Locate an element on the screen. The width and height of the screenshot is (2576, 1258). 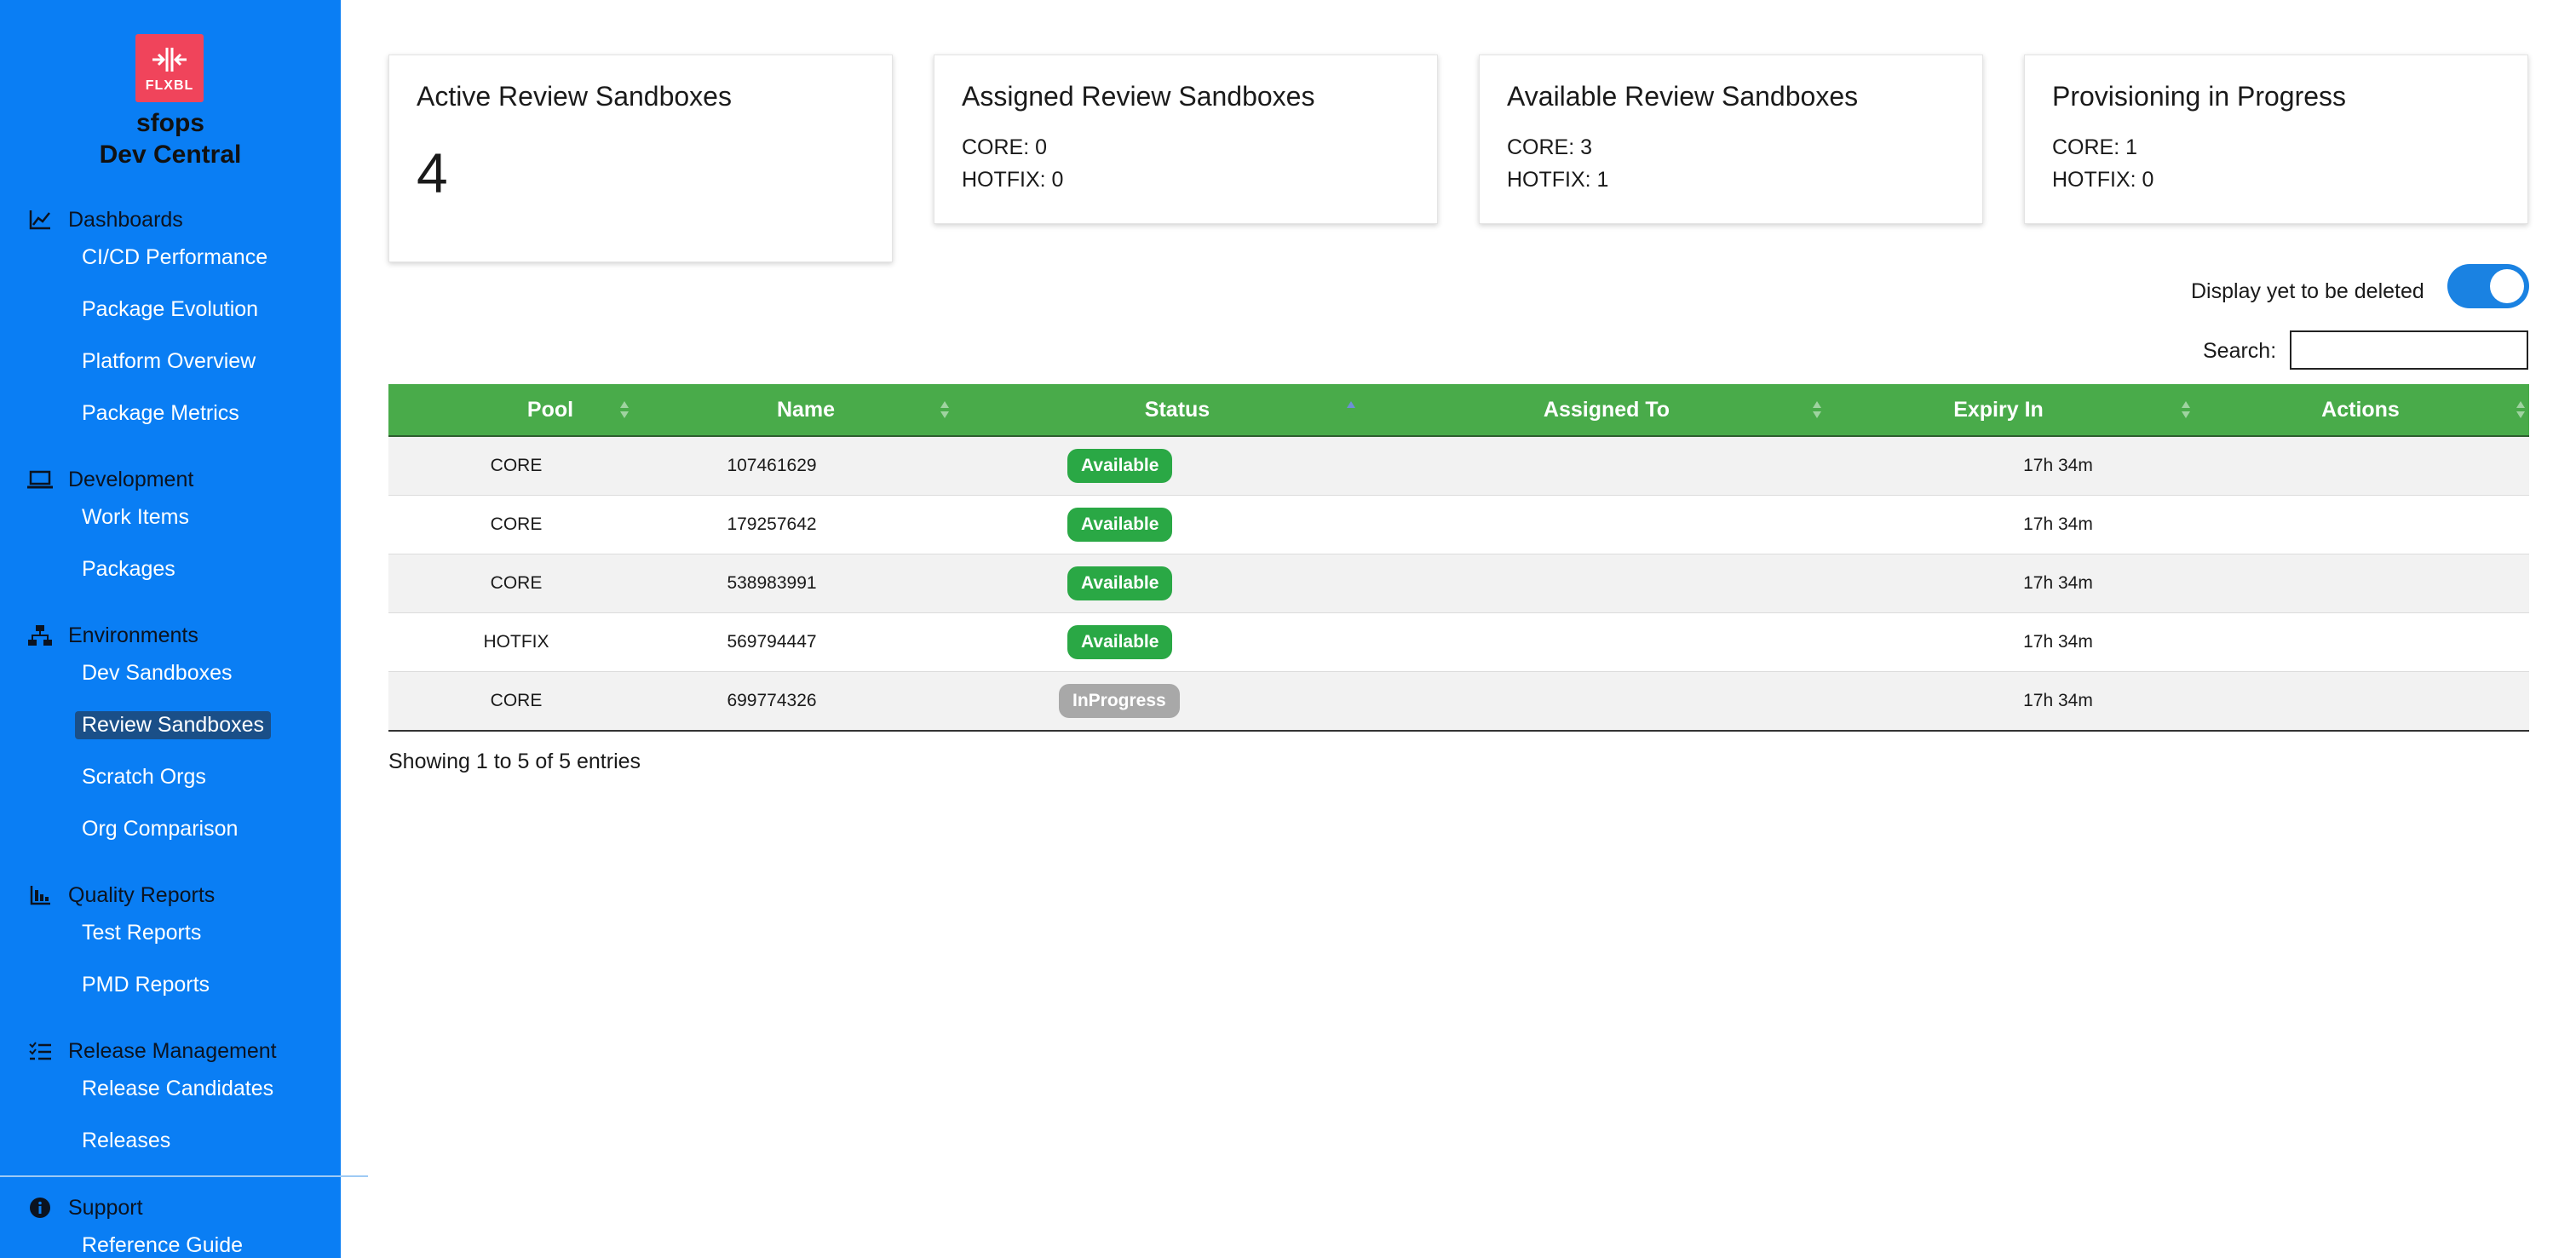
sidebar-item-packages: Packages is located at coordinates (128, 569).